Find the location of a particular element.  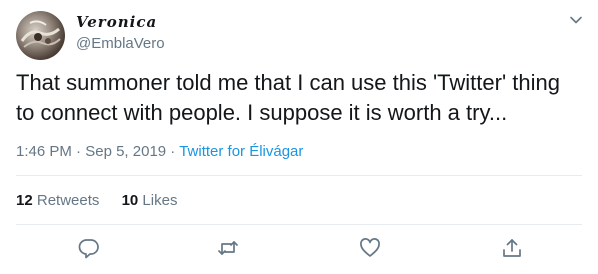

likes-stat: 10 Likes is located at coordinates (150, 200).